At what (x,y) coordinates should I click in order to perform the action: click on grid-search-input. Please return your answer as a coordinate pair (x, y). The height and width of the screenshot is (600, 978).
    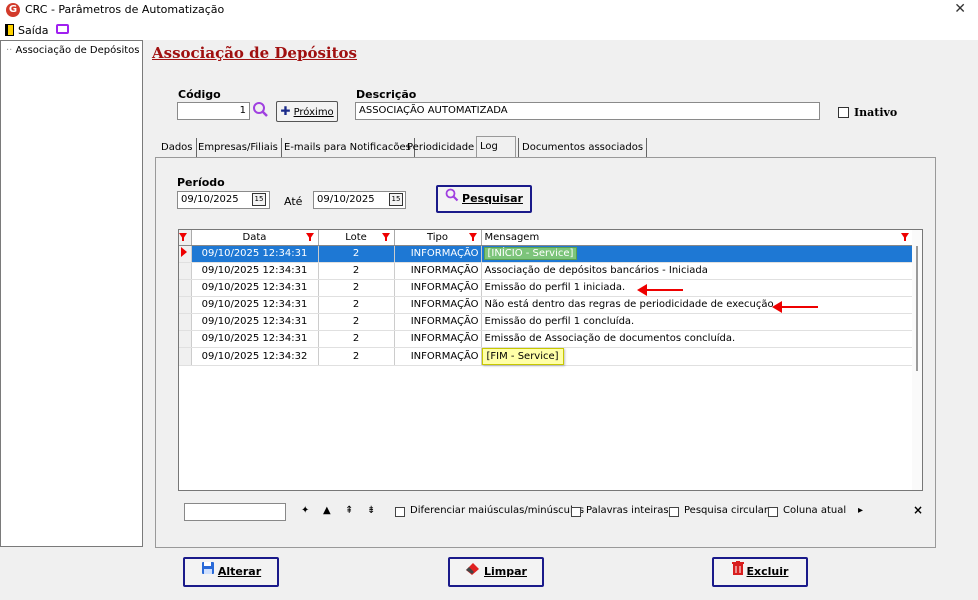
    Looking at the image, I should click on (235, 512).